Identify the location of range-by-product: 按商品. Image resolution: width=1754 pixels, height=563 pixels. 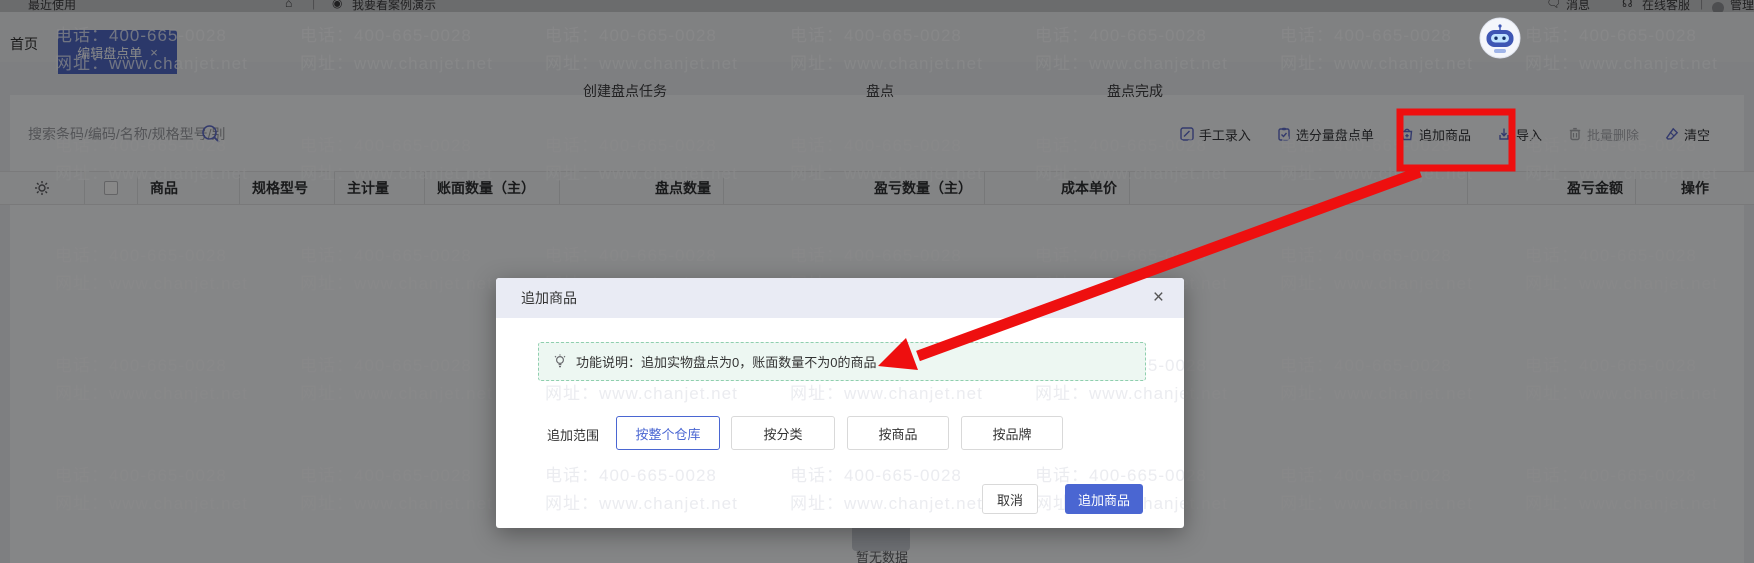
(898, 433).